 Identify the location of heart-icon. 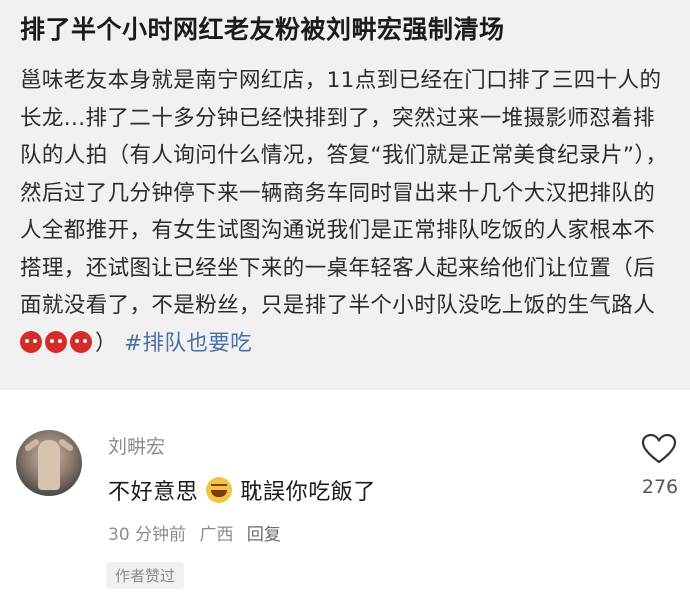
(659, 449).